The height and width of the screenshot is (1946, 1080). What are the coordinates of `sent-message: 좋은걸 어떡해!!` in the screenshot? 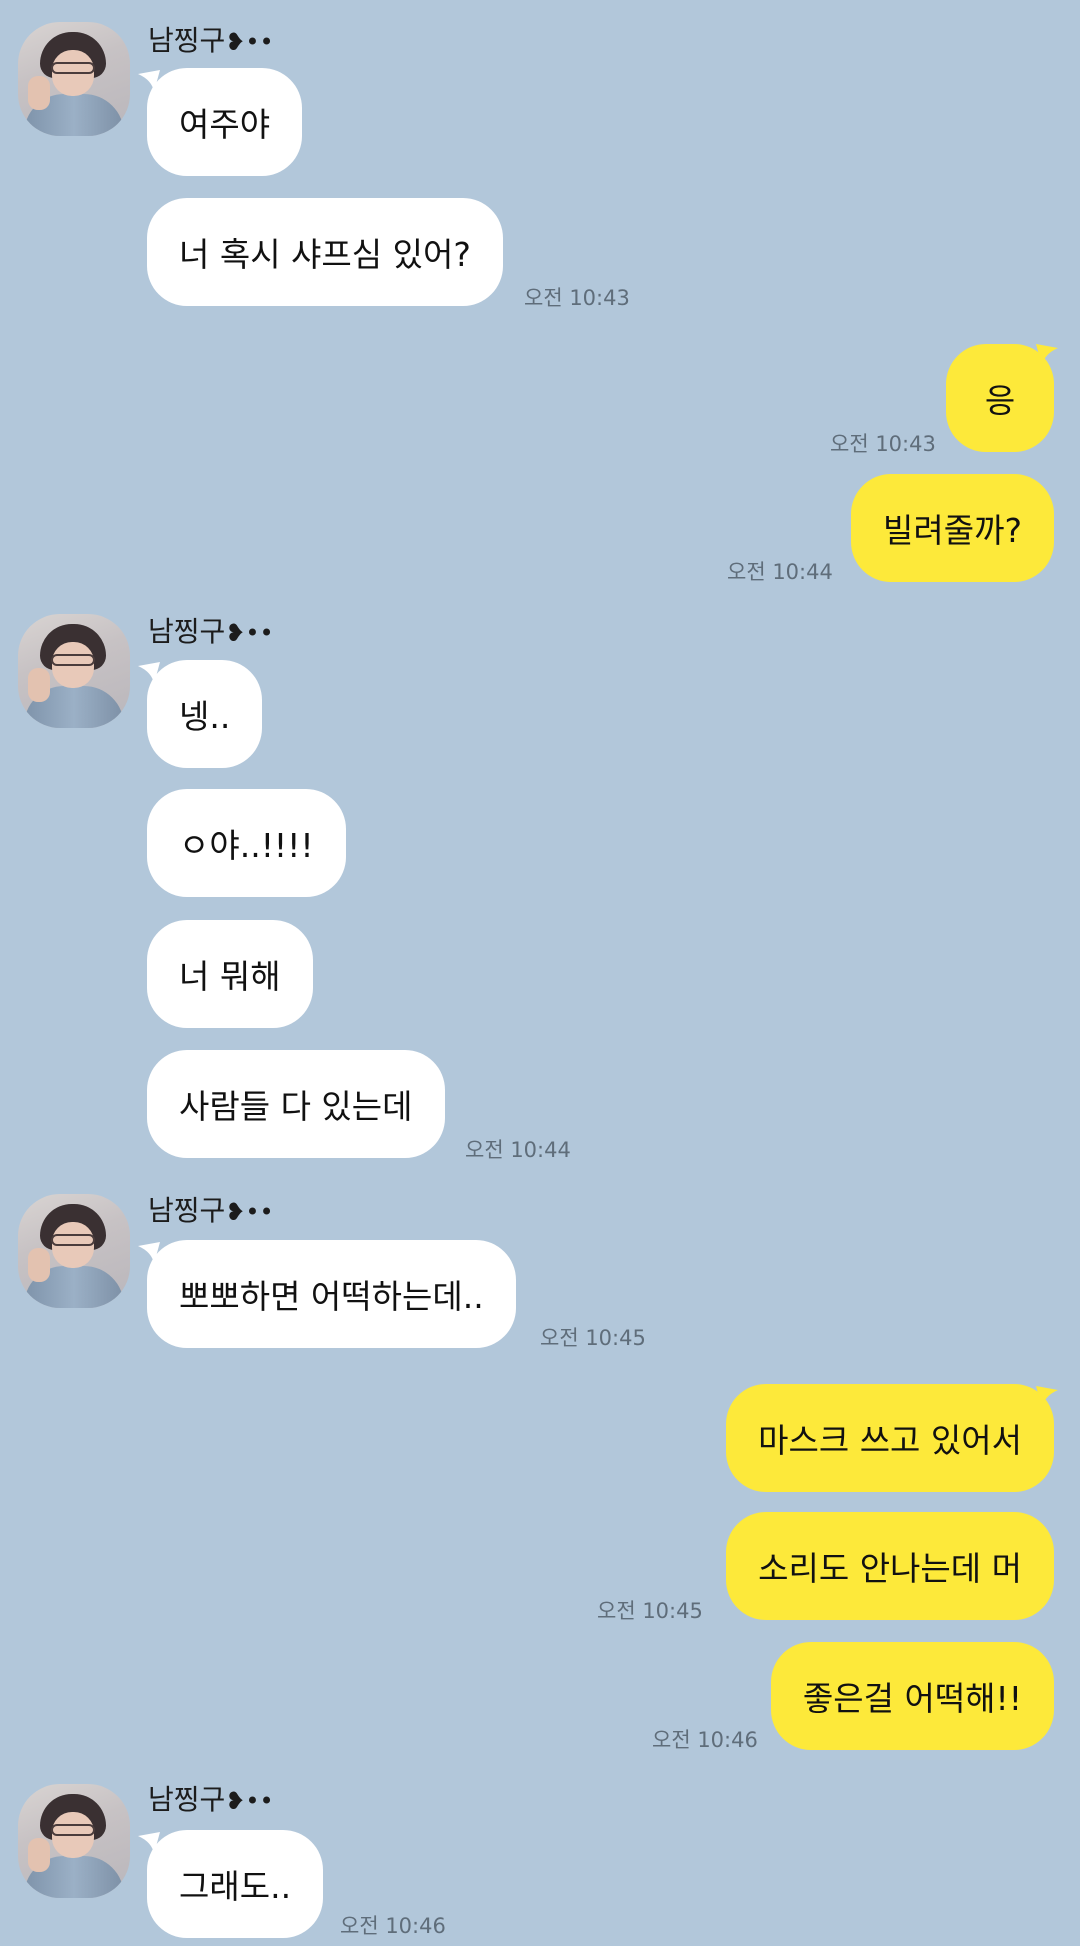 It's located at (912, 1696).